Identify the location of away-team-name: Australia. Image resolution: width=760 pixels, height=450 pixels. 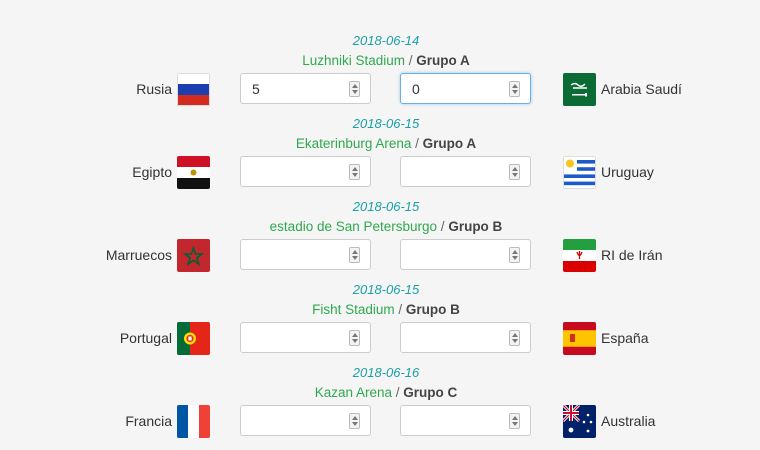
(628, 421).